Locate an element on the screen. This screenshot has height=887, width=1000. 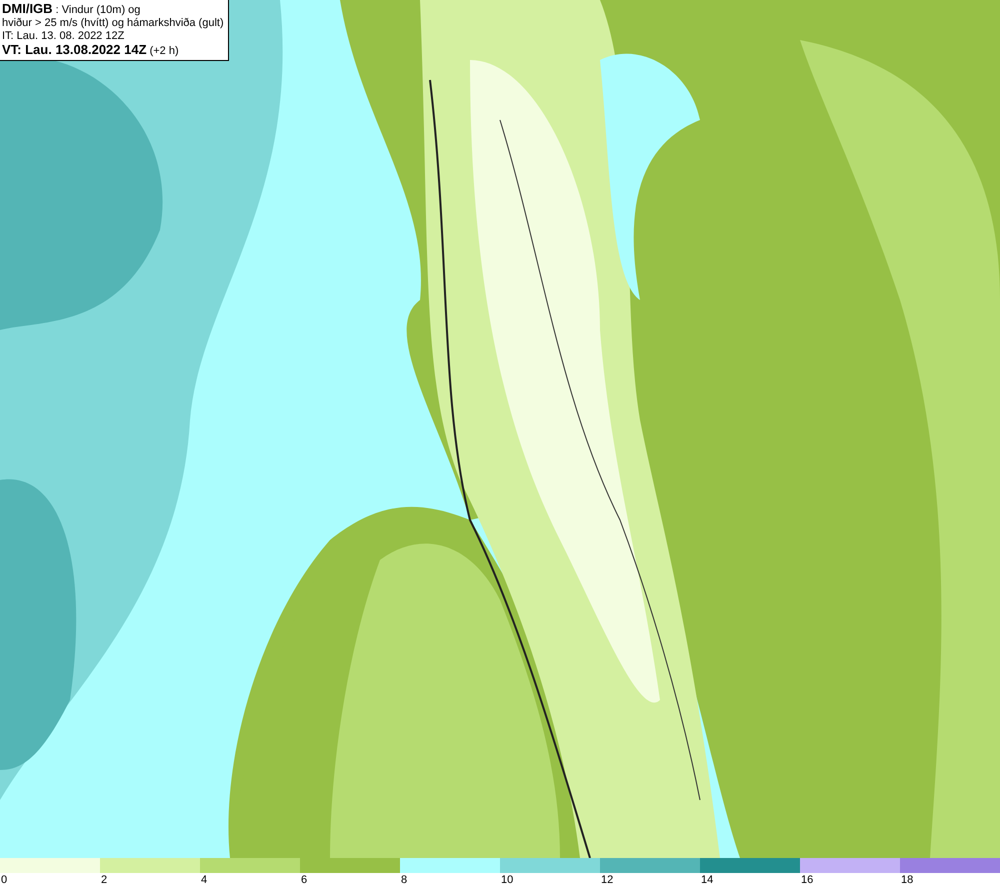
scale-label: 8 is located at coordinates (404, 880).